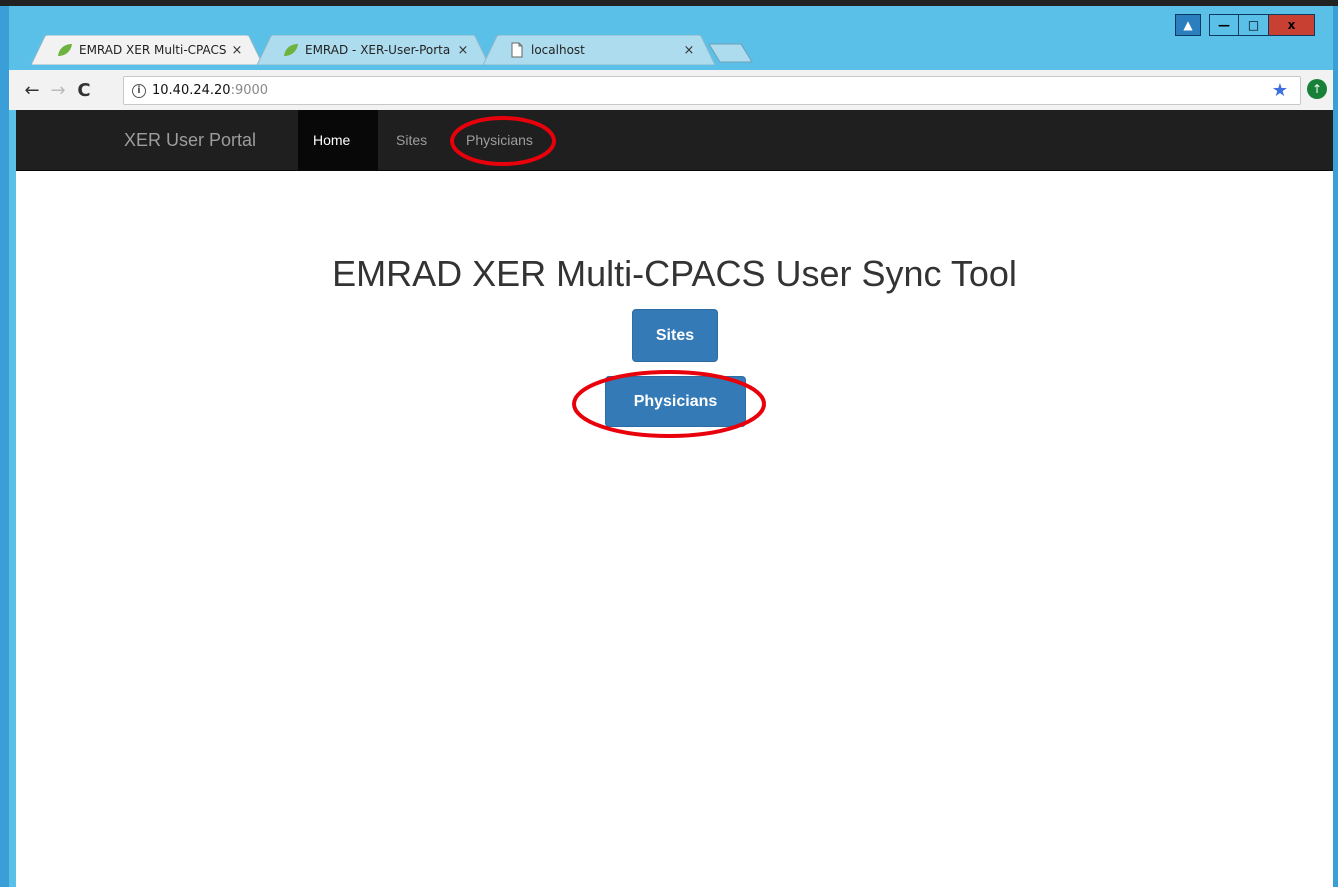 The image size is (1338, 887). Describe the element at coordinates (1224, 25) in the screenshot. I see `minimize-button: —` at that location.